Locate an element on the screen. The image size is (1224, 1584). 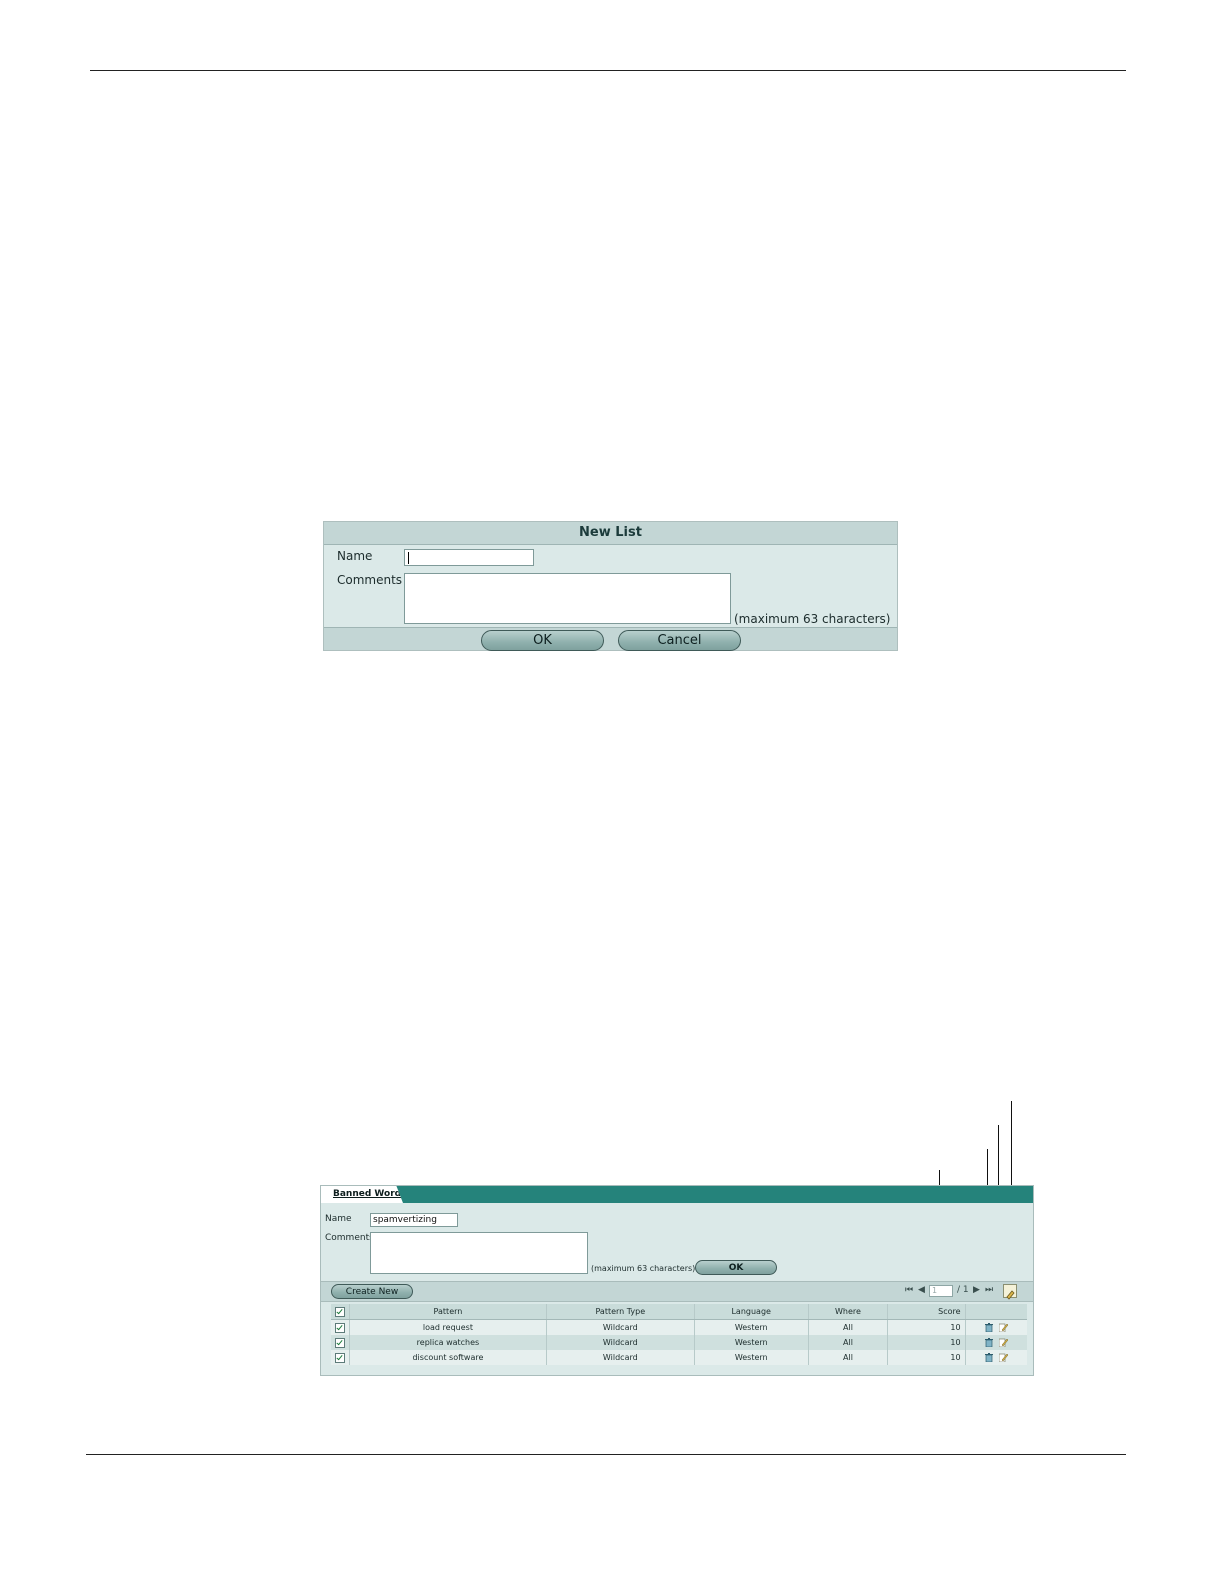
column-pattern-type: Pattern Type is located at coordinates (620, 1312).